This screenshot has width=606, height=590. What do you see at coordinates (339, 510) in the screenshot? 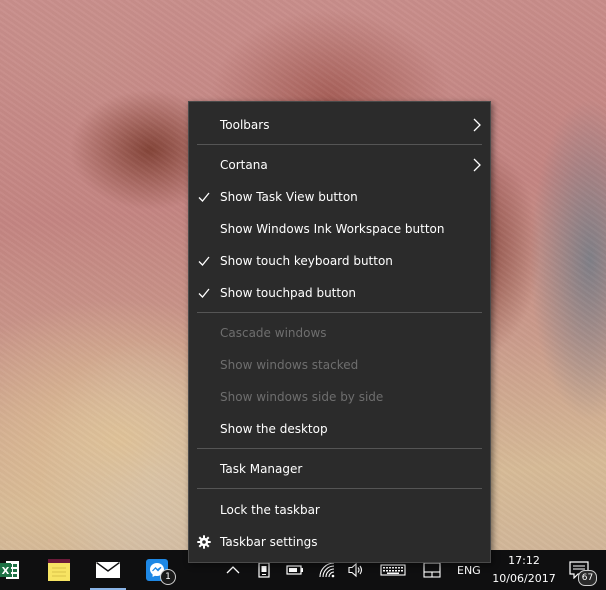
I see `menu-item-lock-the-taskbar: Lock the taskbar` at bounding box center [339, 510].